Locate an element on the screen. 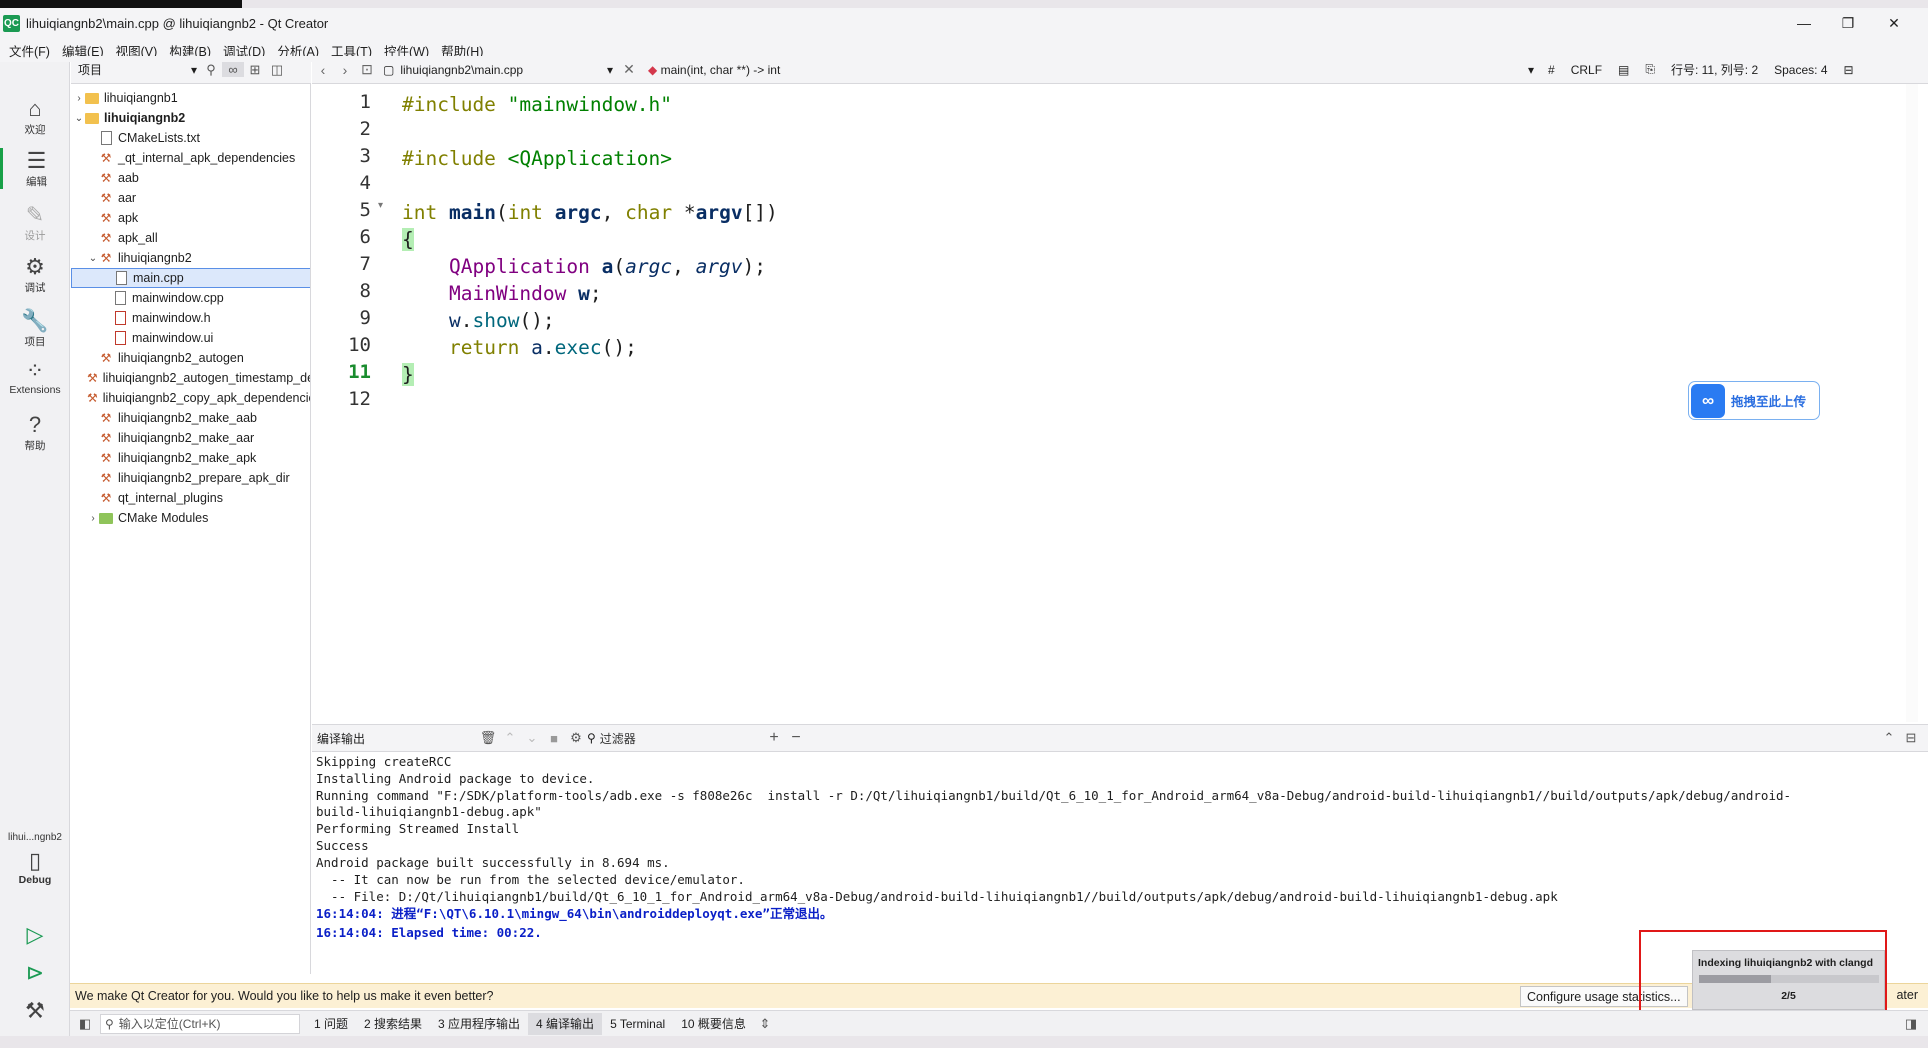  output-filter: ⚲ 过滤器 is located at coordinates (675, 738).